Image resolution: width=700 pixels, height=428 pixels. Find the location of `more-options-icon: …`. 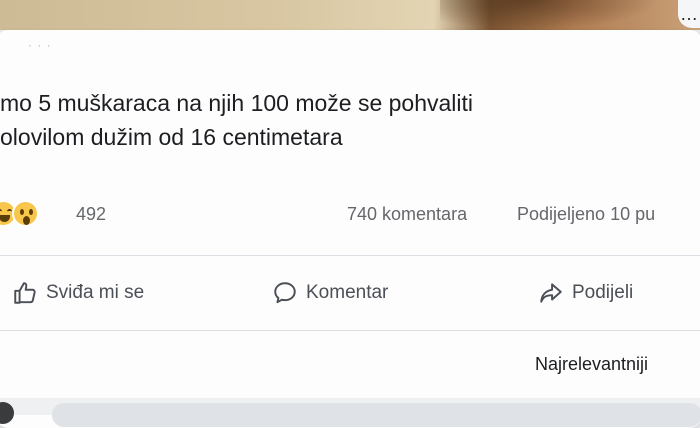

more-options-icon: … is located at coordinates (689, 14).